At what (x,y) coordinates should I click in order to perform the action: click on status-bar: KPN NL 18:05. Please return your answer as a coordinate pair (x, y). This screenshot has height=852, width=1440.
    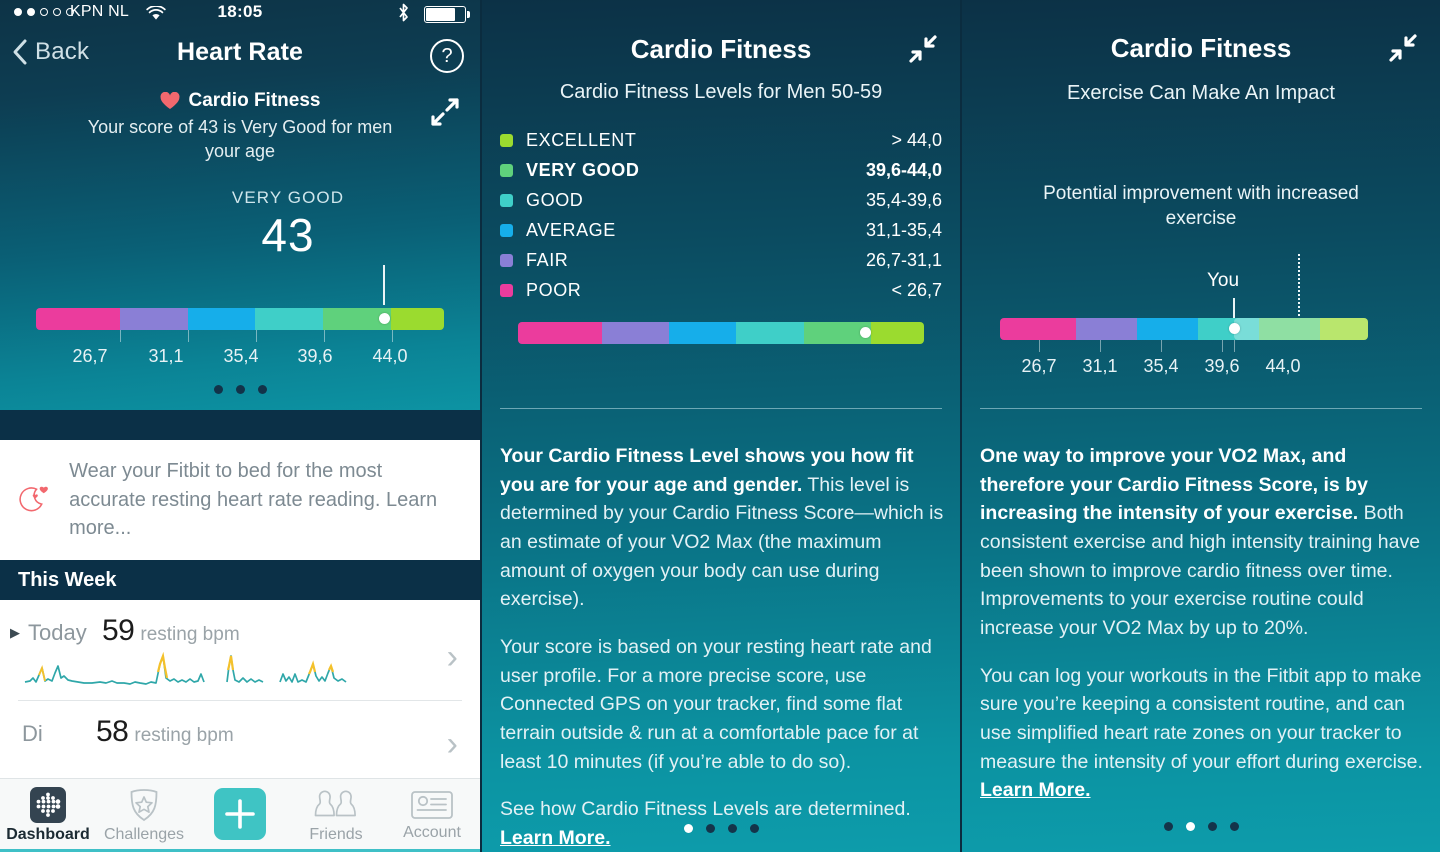
    Looking at the image, I should click on (240, 14).